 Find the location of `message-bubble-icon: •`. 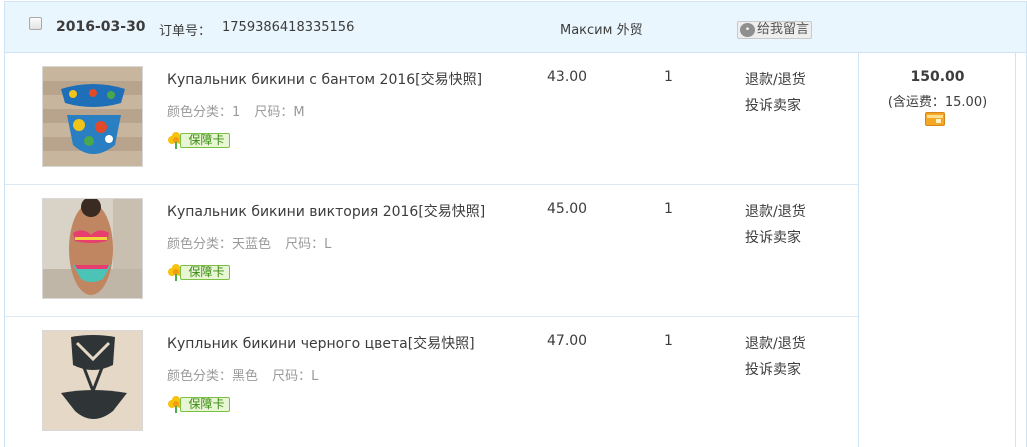

message-bubble-icon: • is located at coordinates (747, 30).